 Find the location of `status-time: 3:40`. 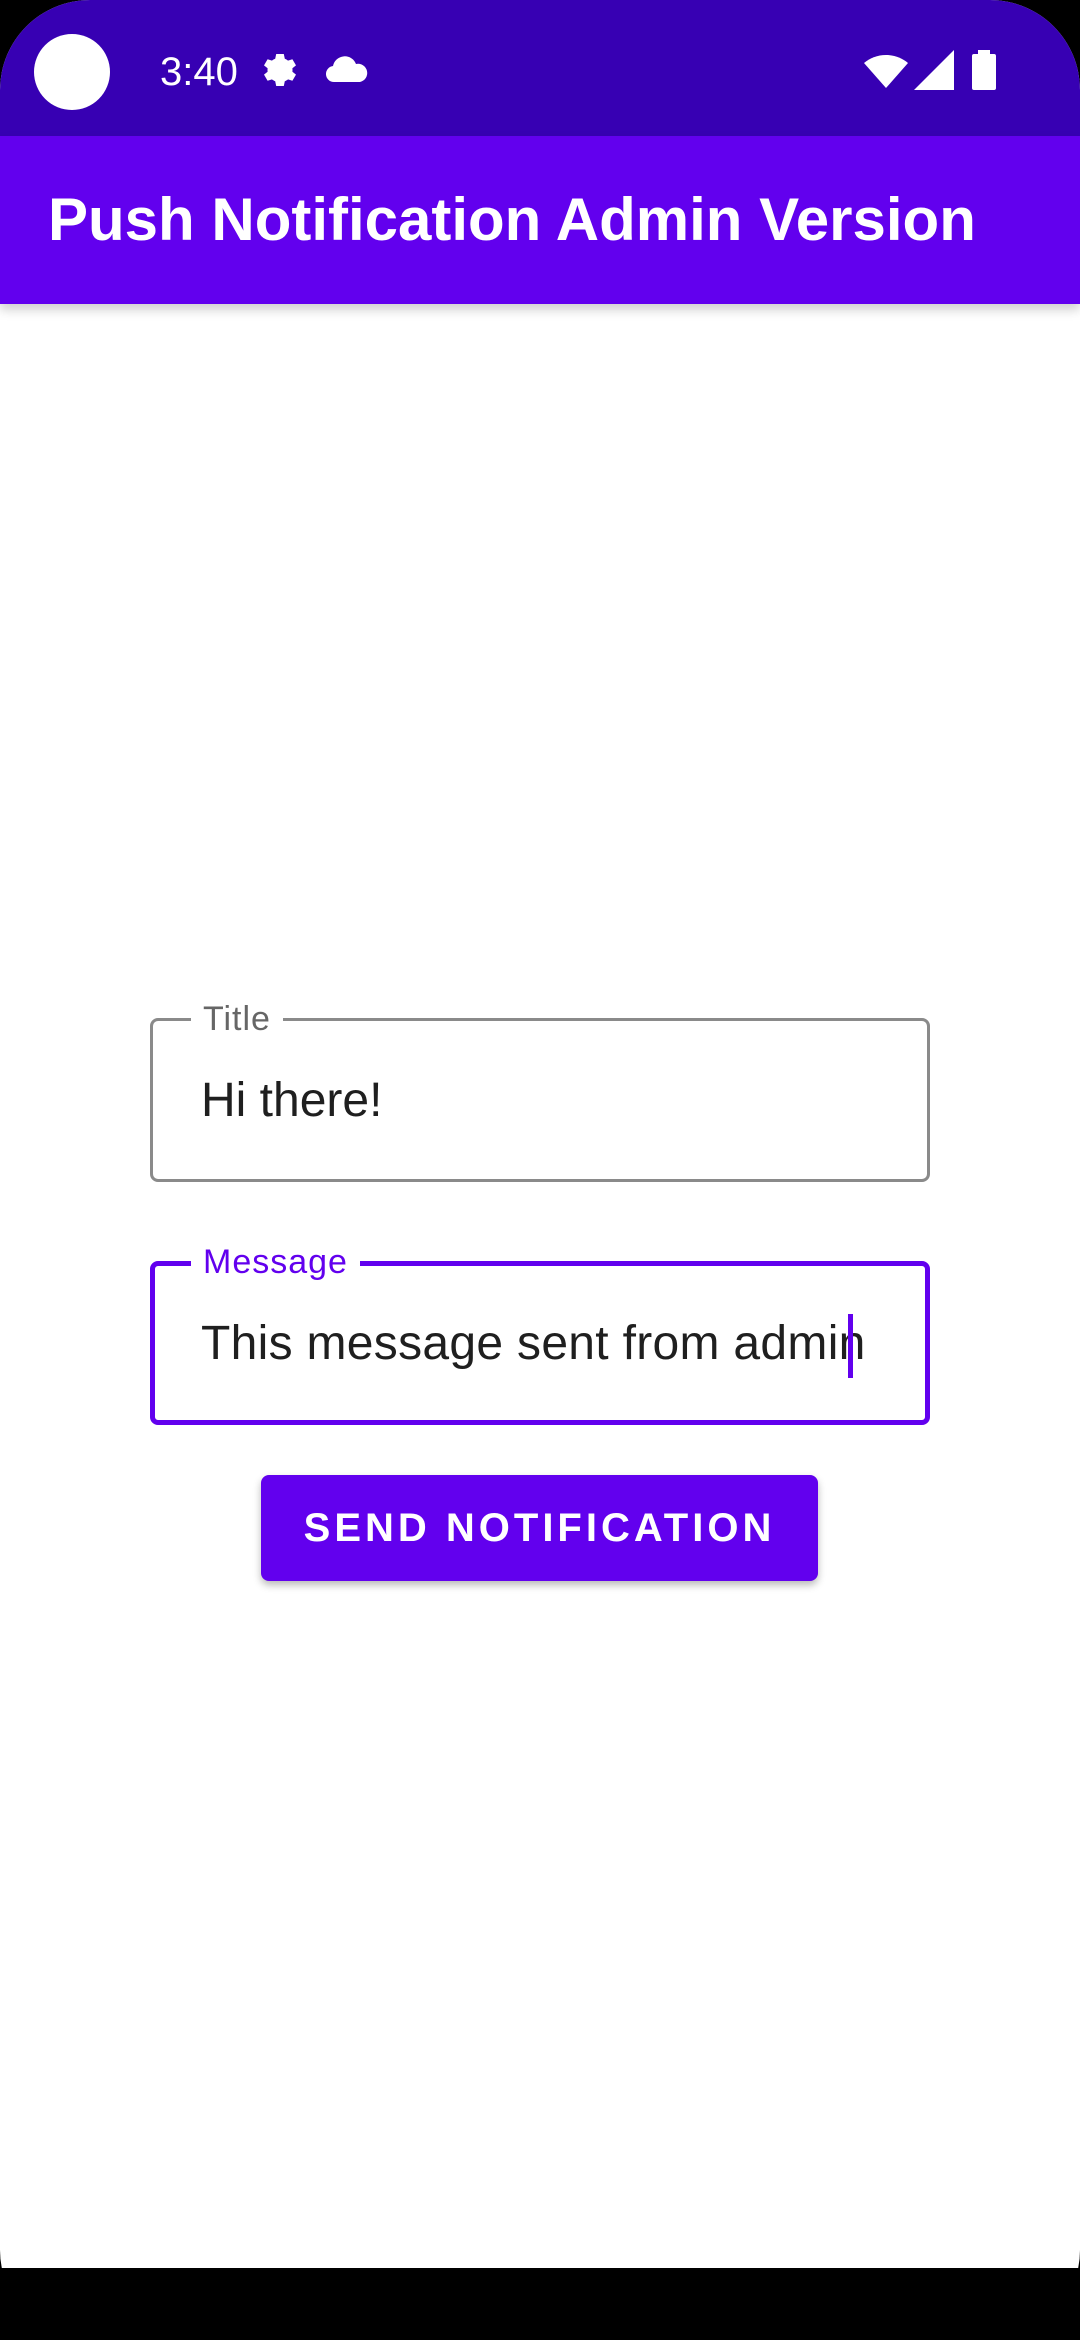

status-time: 3:40 is located at coordinates (199, 72).